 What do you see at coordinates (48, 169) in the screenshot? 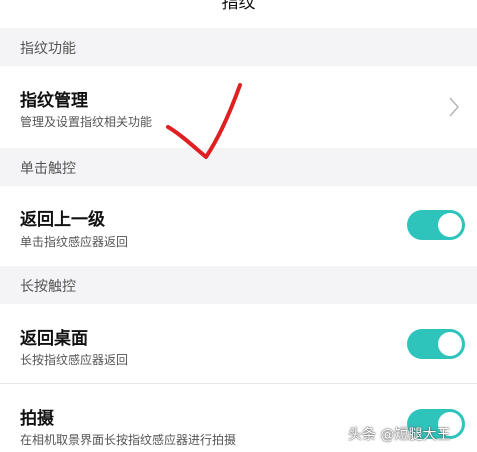
I see `section-label: 单击触控` at bounding box center [48, 169].